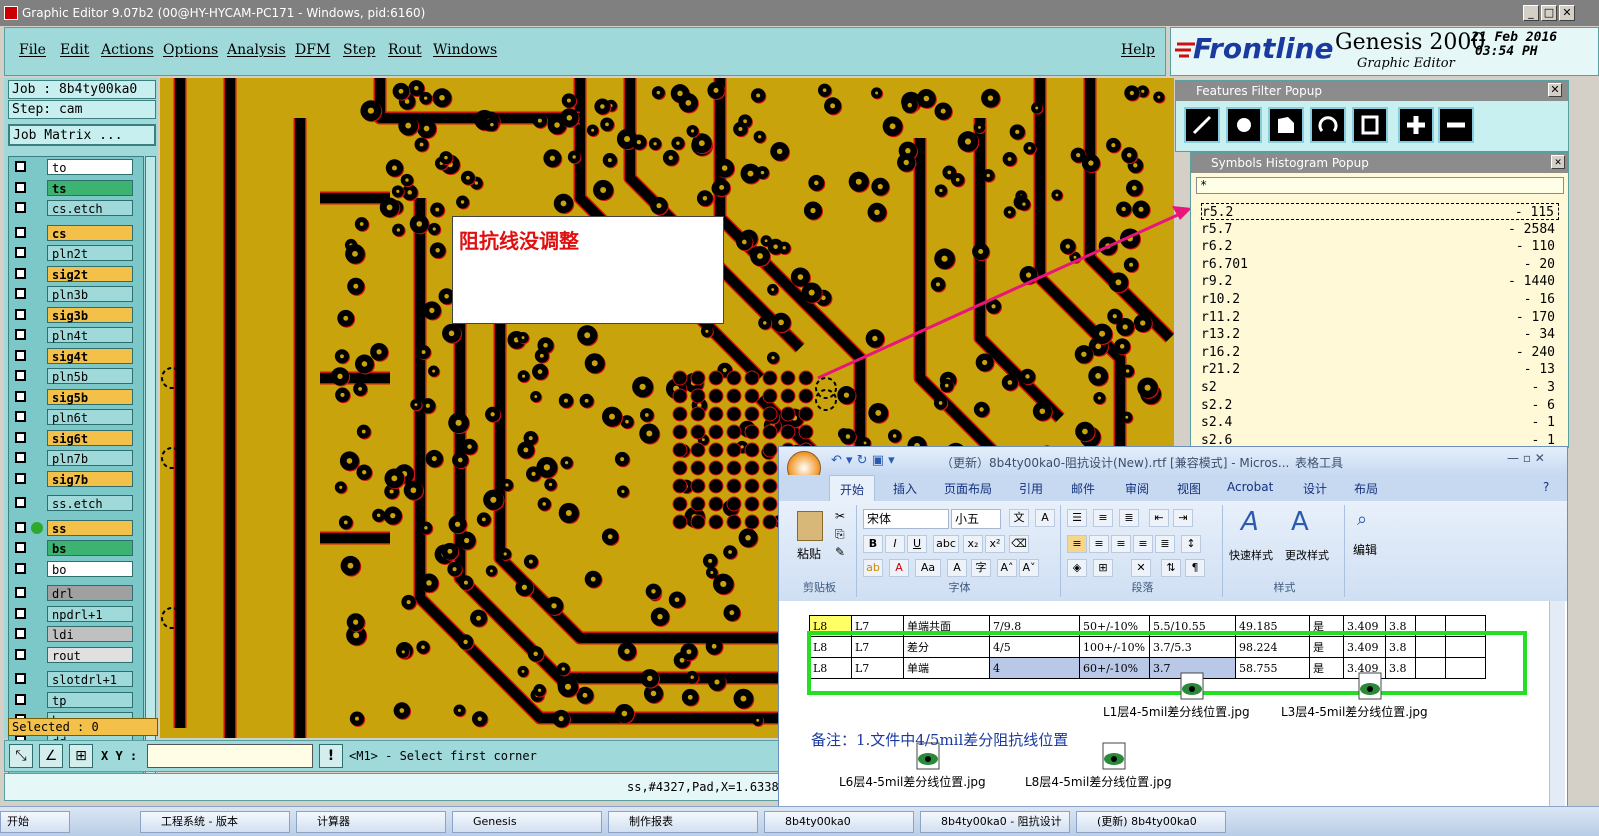  What do you see at coordinates (1307, 555) in the screenshot?
I see `change-style-label: 更改样式` at bounding box center [1307, 555].